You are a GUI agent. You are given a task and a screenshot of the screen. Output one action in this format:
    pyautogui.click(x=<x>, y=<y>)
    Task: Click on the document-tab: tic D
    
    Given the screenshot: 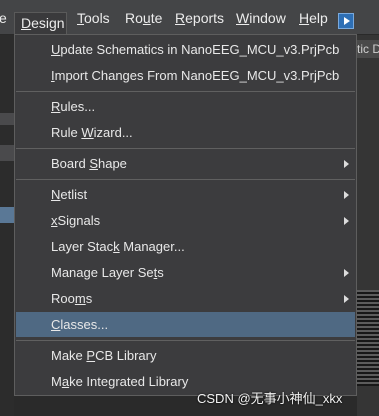 What is the action you would take?
    pyautogui.click(x=368, y=49)
    